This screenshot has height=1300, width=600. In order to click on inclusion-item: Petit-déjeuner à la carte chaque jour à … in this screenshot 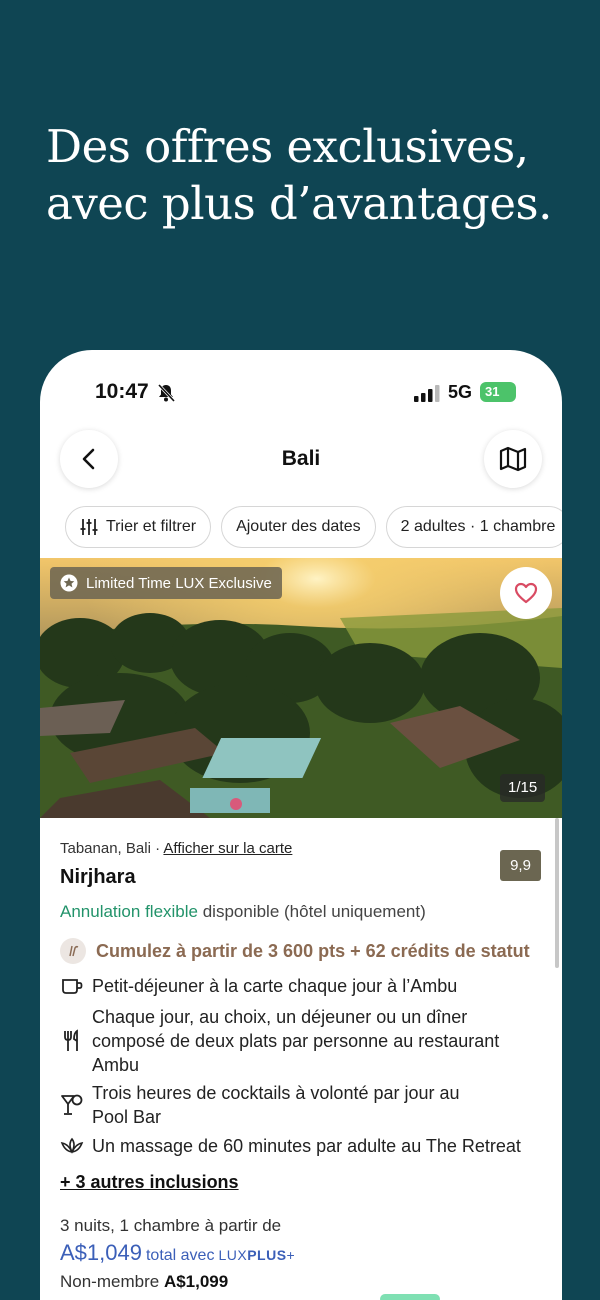, I will do `click(258, 986)`.